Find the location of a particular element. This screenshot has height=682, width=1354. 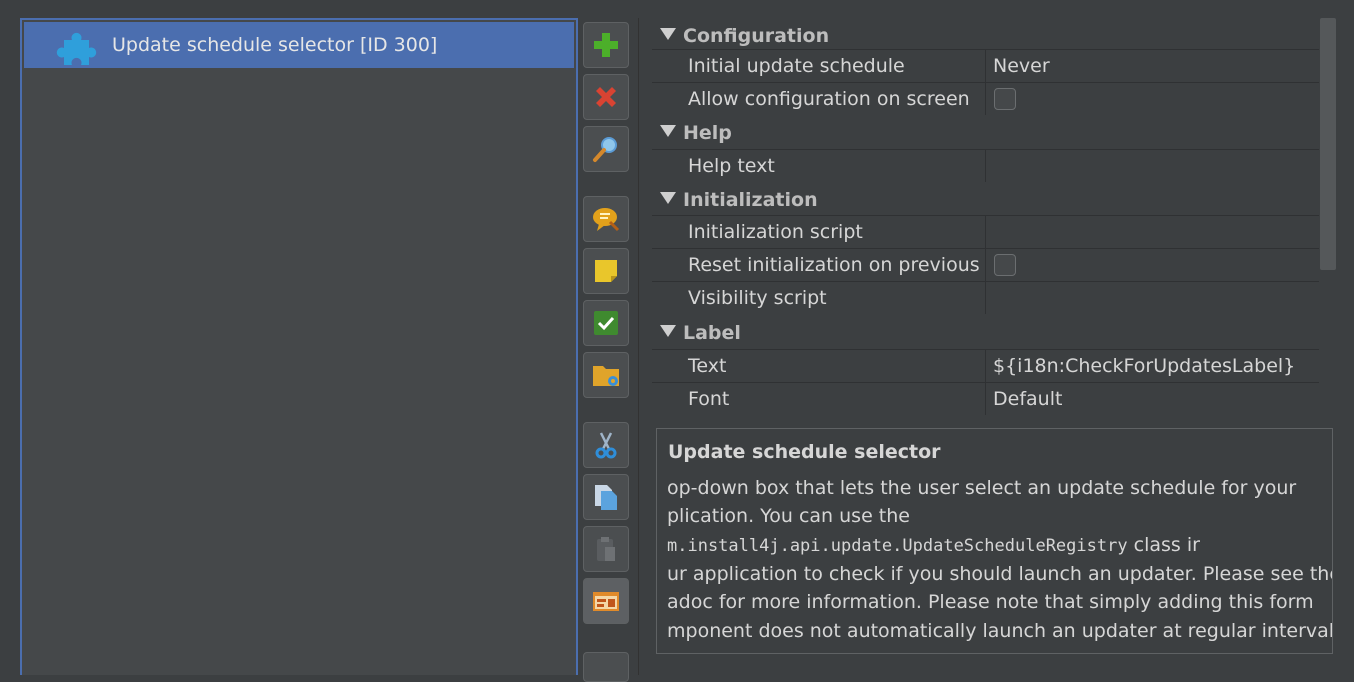

allow-configuration-checkbox is located at coordinates (1005, 99).